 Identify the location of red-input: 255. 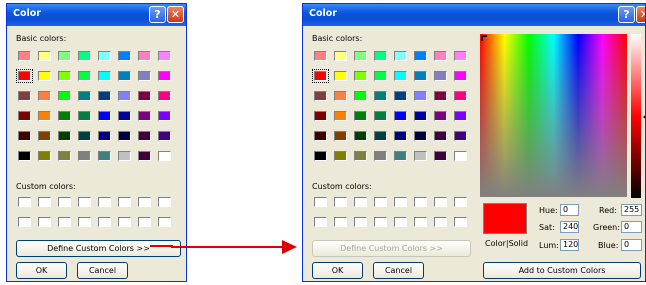
(631, 210).